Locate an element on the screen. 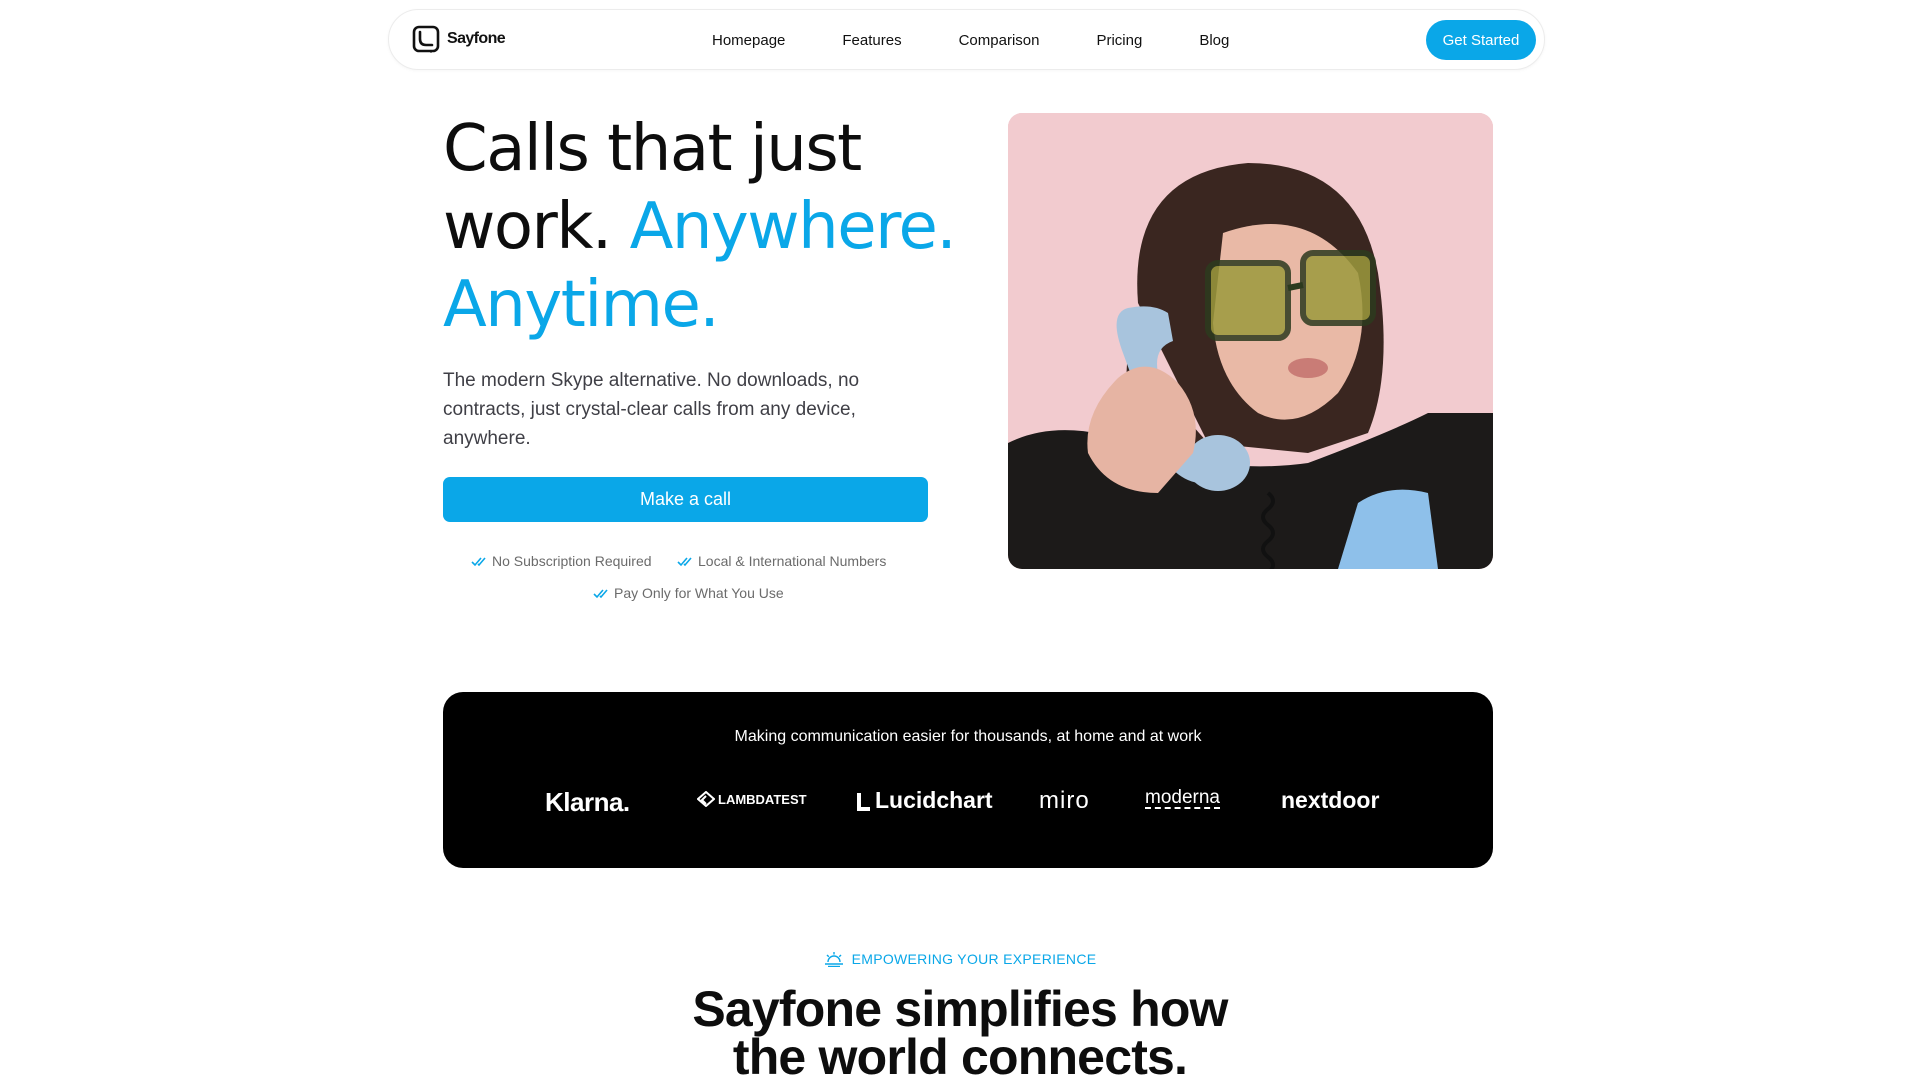  nav-link-pricing: Pricing is located at coordinates (1119, 40).